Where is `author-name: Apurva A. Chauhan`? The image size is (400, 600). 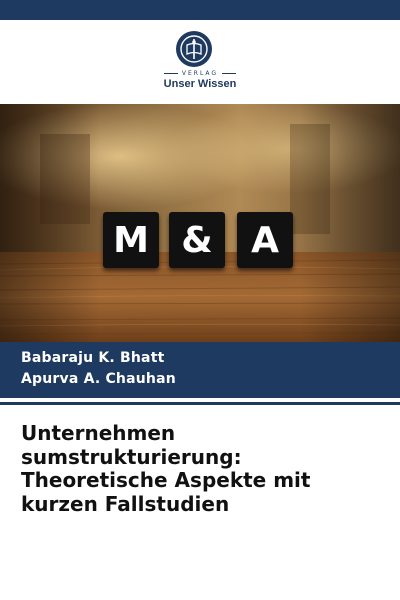
author-name: Apurva A. Chauhan is located at coordinates (98, 379).